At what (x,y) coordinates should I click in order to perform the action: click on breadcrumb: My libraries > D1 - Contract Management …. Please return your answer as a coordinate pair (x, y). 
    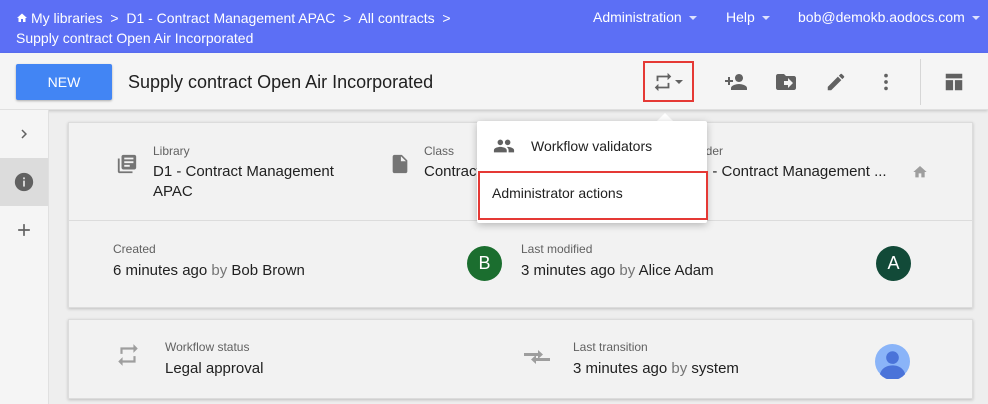
    Looking at the image, I should click on (251, 28).